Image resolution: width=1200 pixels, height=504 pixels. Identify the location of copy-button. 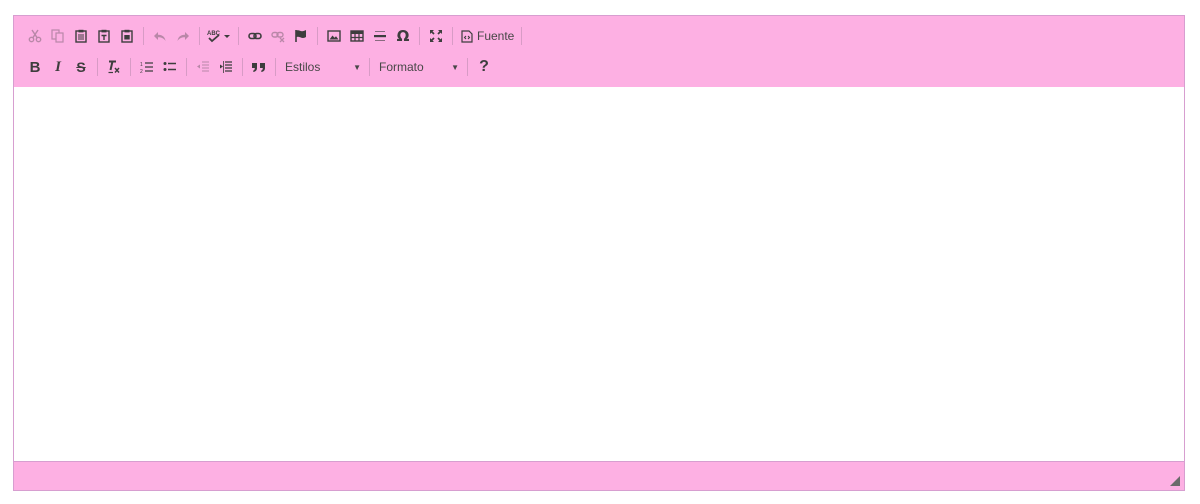
(58, 36).